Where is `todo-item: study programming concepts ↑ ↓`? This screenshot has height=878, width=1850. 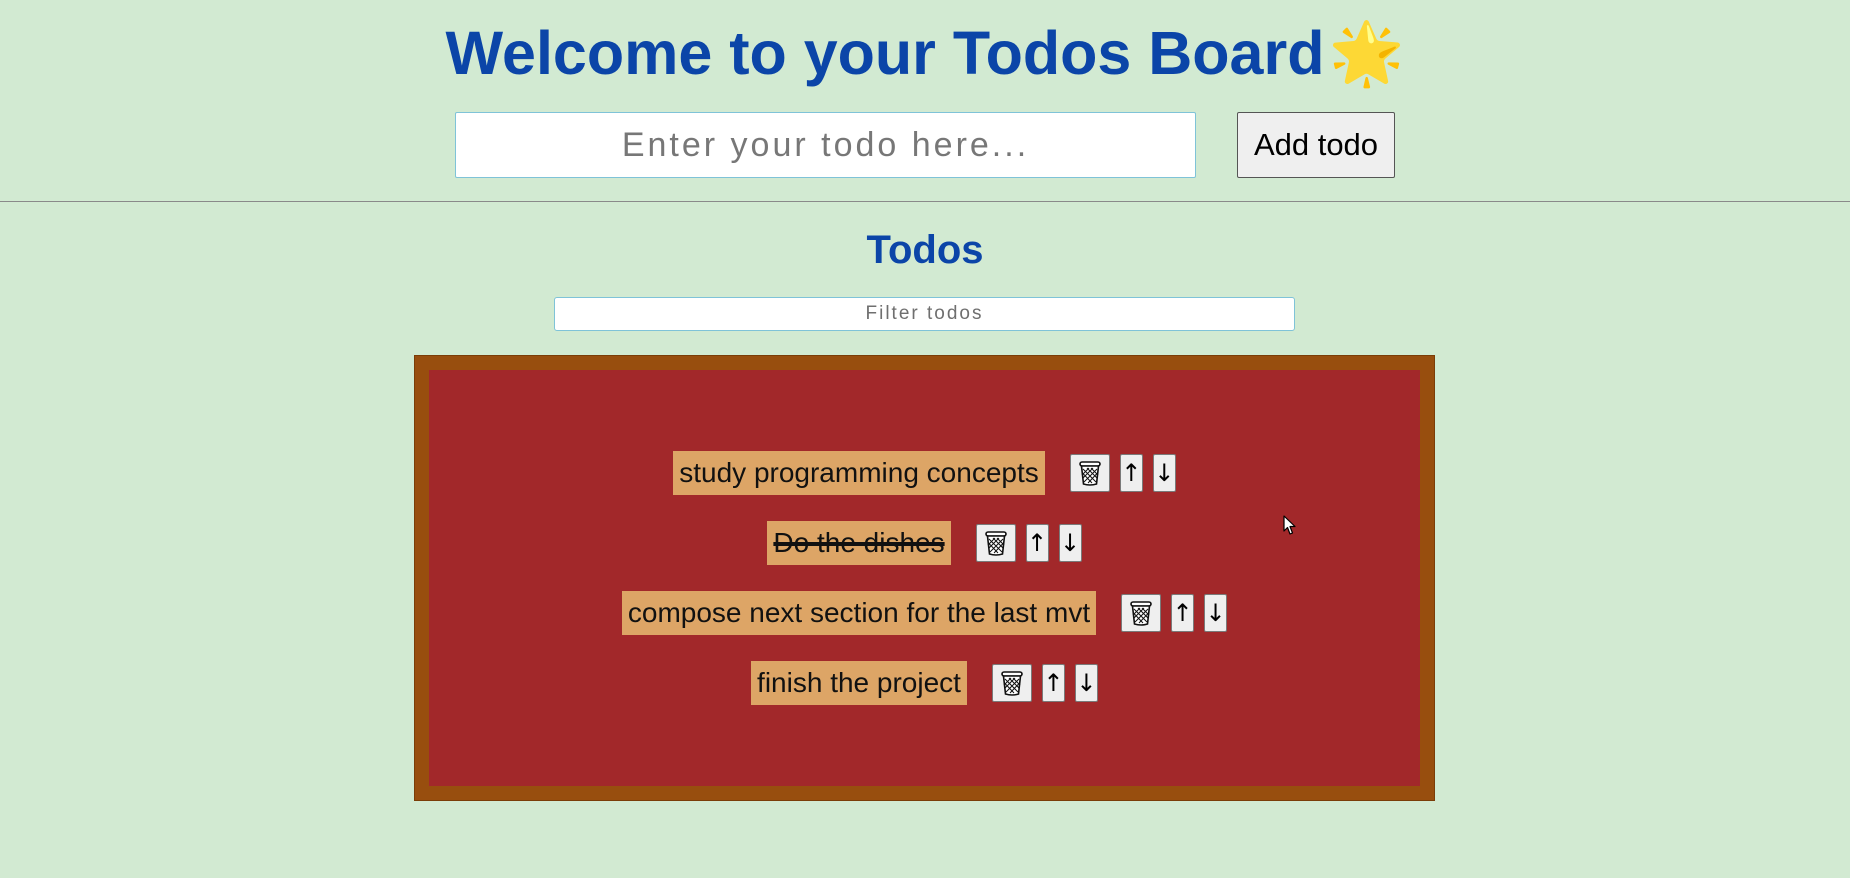 todo-item: study programming concepts ↑ ↓ is located at coordinates (924, 473).